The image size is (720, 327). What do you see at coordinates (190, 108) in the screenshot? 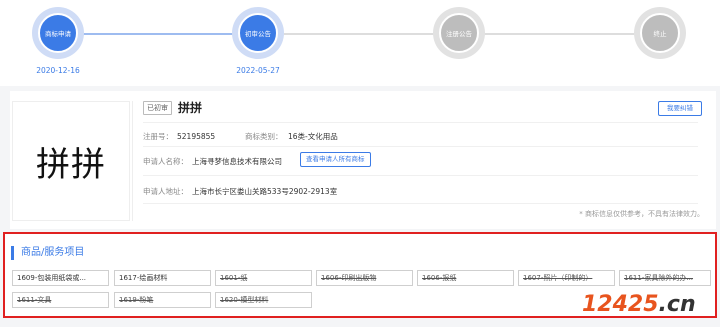
I see `trademark-name: 拼拼` at bounding box center [190, 108].